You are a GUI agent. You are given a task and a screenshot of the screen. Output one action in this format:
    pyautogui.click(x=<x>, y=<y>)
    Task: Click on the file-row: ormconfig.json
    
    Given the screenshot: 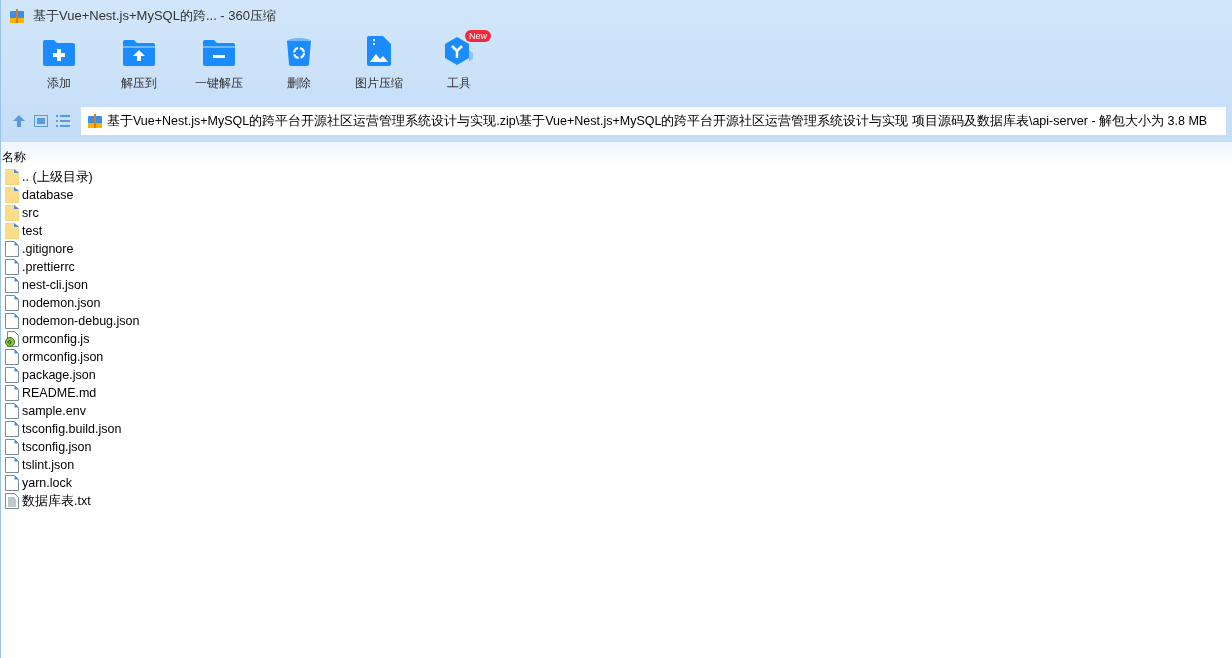 What is the action you would take?
    pyautogui.click(x=616, y=357)
    